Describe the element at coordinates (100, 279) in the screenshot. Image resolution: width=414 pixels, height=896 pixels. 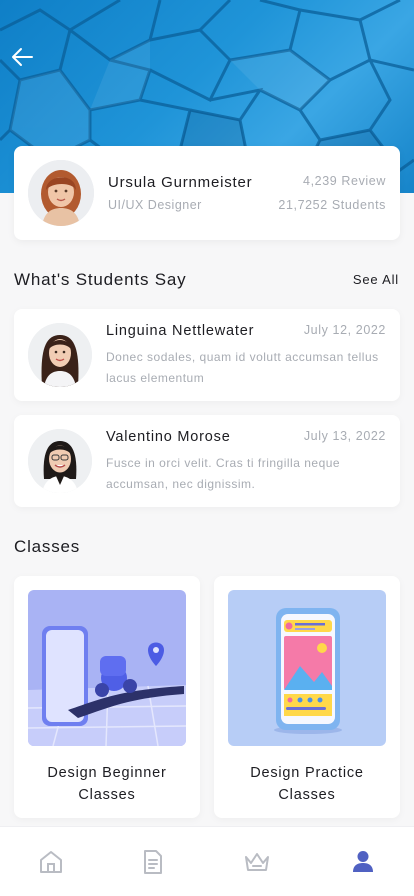
I see `reviews-section-title: What's Students Say` at that location.